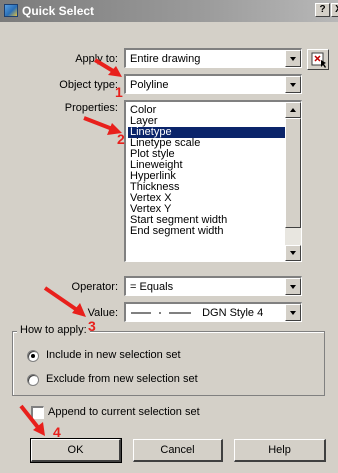 The image size is (338, 473). I want to click on title-bar: Quick Select ? X, so click(169, 11).